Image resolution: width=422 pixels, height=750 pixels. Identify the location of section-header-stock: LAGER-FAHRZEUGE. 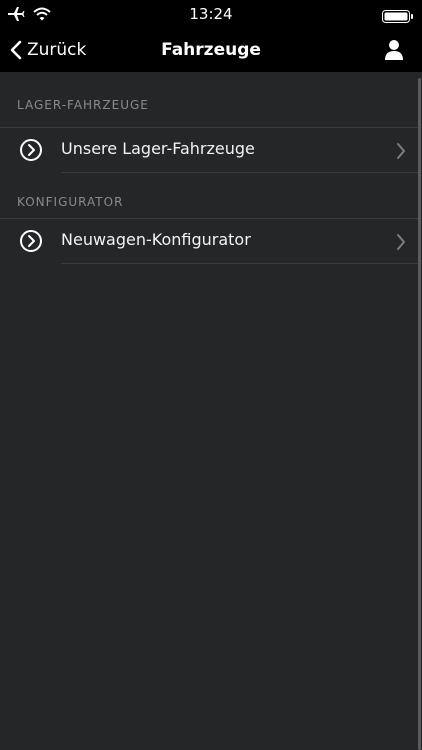
(211, 100).